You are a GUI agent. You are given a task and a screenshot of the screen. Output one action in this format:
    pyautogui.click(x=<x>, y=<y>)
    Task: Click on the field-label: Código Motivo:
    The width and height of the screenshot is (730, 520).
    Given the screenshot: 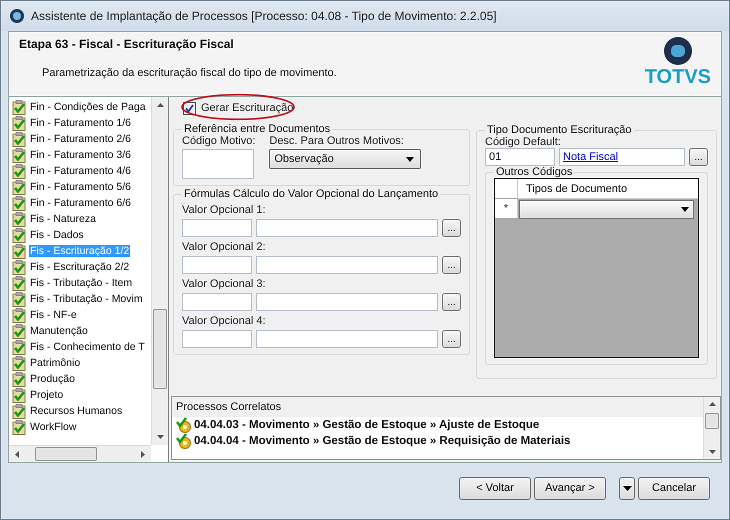 What is the action you would take?
    pyautogui.click(x=219, y=141)
    